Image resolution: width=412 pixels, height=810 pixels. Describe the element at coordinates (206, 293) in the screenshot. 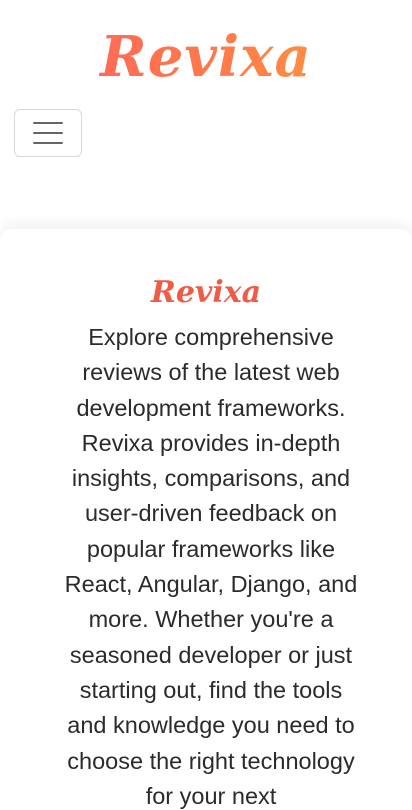

I see `hero-title: Revixa` at that location.